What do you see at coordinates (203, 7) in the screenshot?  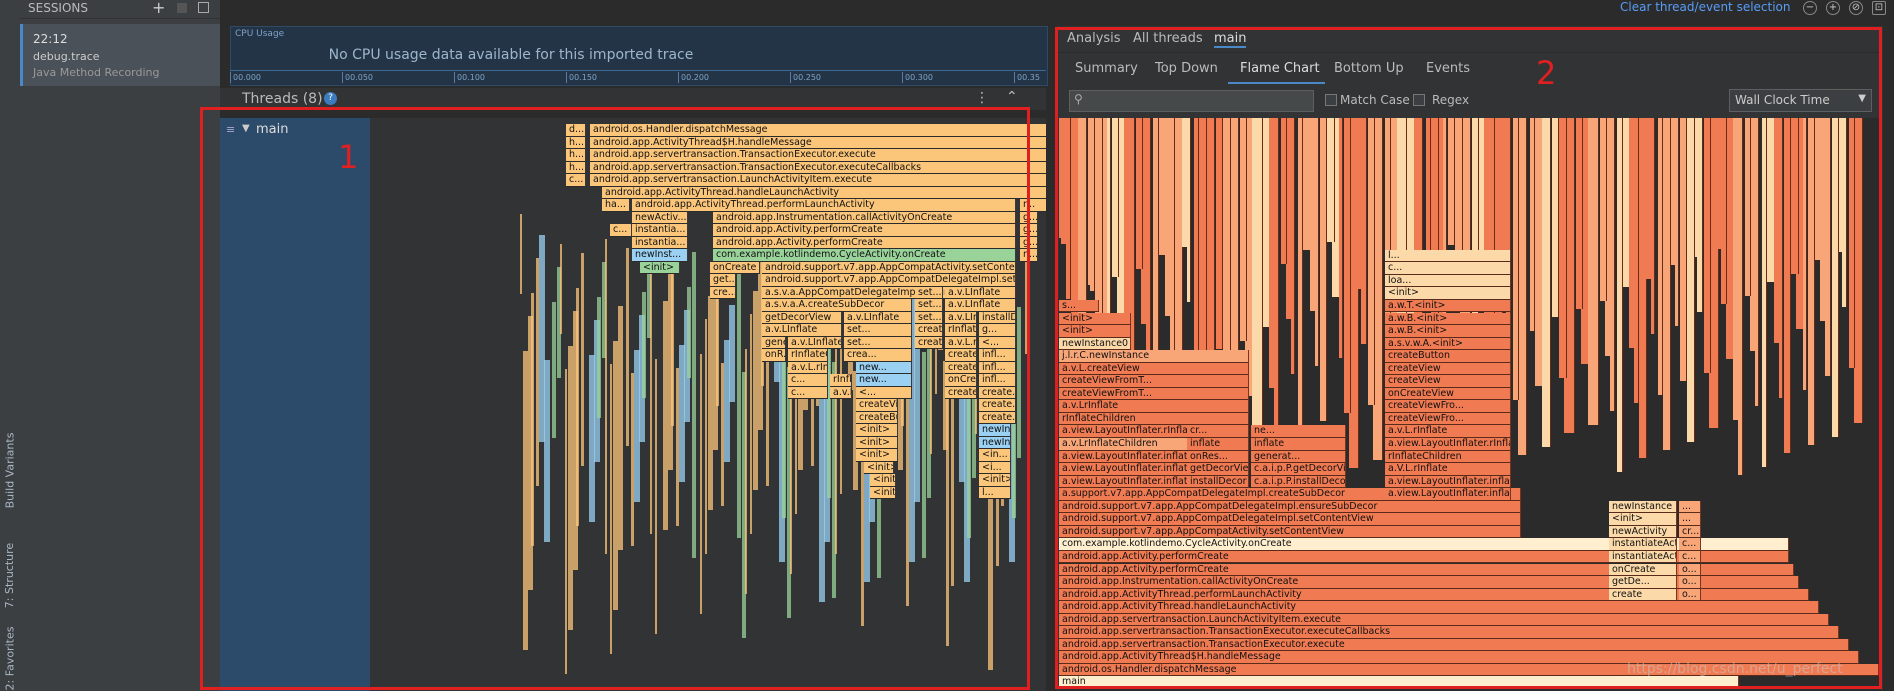 I see `collapse-panel-icon` at bounding box center [203, 7].